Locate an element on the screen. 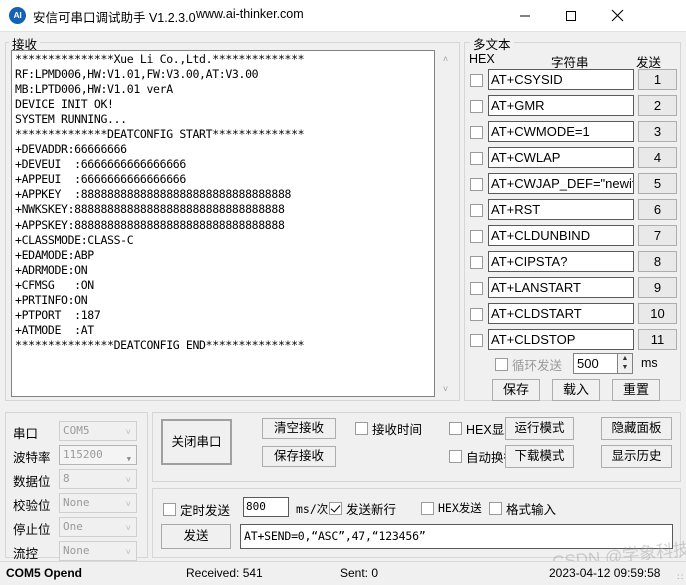 The height and width of the screenshot is (585, 686). show-history-button: 显示历史 is located at coordinates (636, 456).